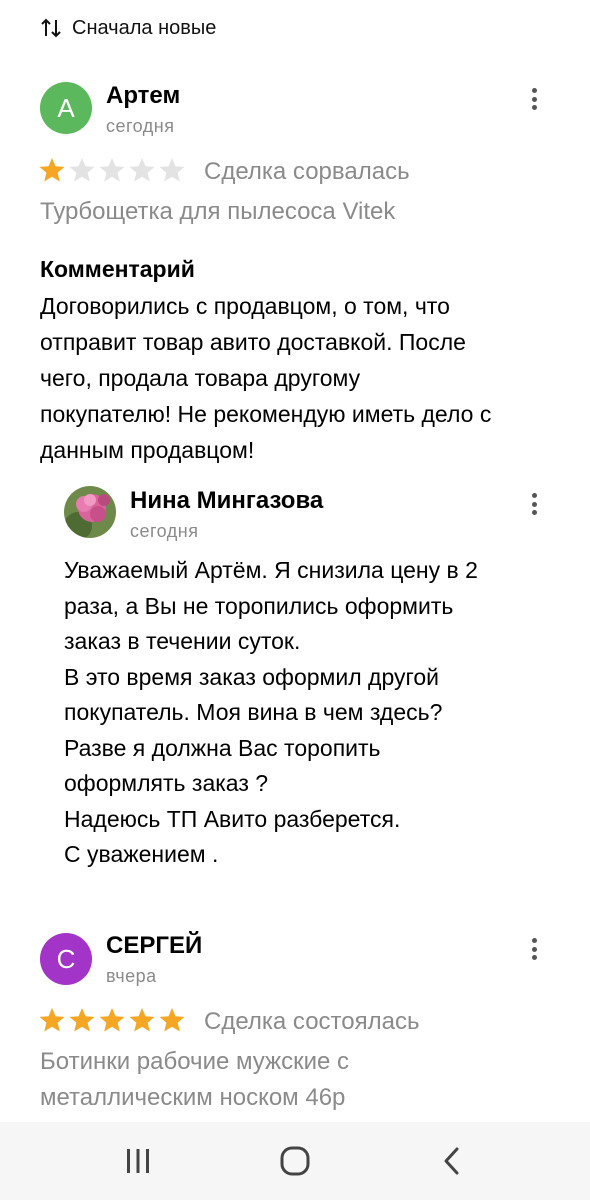 The width and height of the screenshot is (590, 1200). What do you see at coordinates (251, 676) in the screenshot?
I see `reply-line: В это время заказ оформил другой` at bounding box center [251, 676].